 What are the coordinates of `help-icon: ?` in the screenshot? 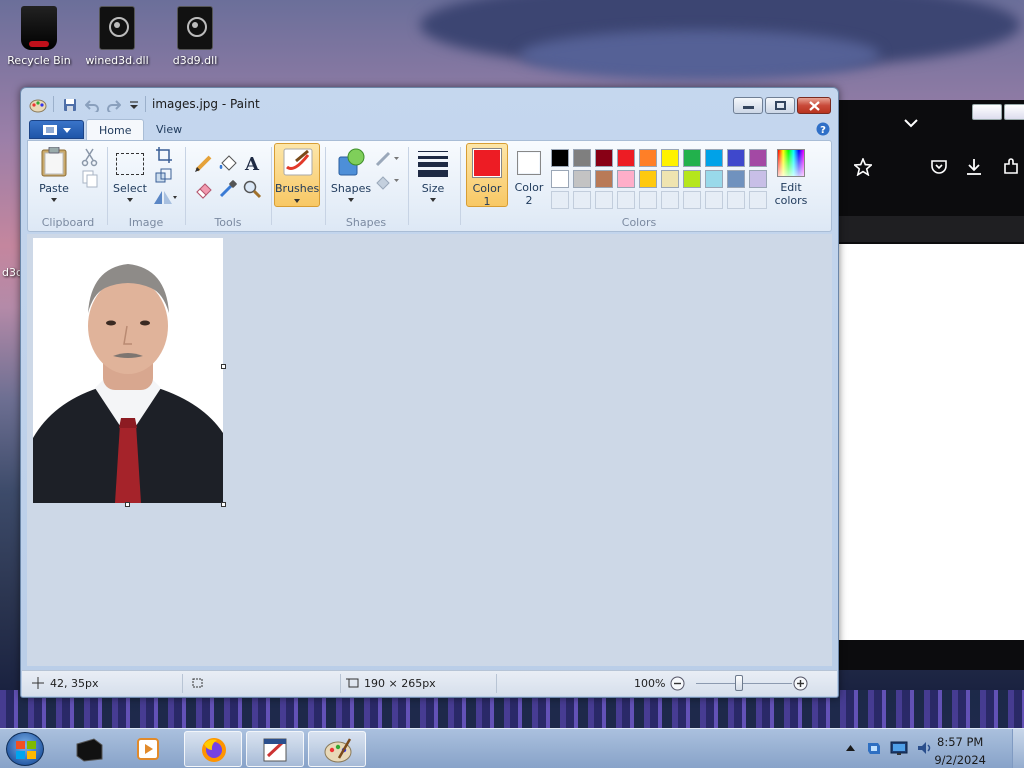 It's located at (823, 129).